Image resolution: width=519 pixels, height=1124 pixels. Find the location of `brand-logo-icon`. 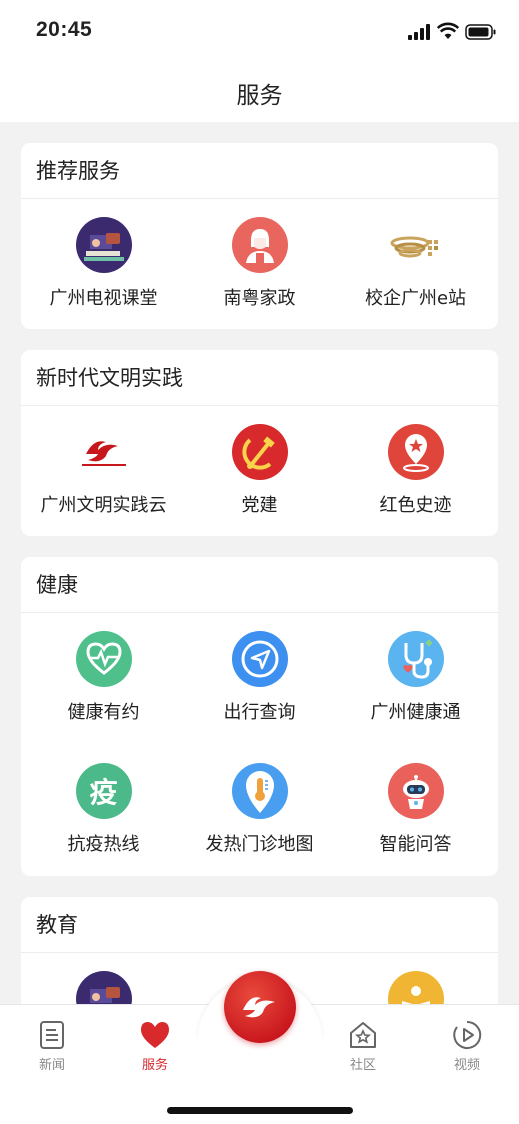

brand-logo-icon is located at coordinates (259, 1007).